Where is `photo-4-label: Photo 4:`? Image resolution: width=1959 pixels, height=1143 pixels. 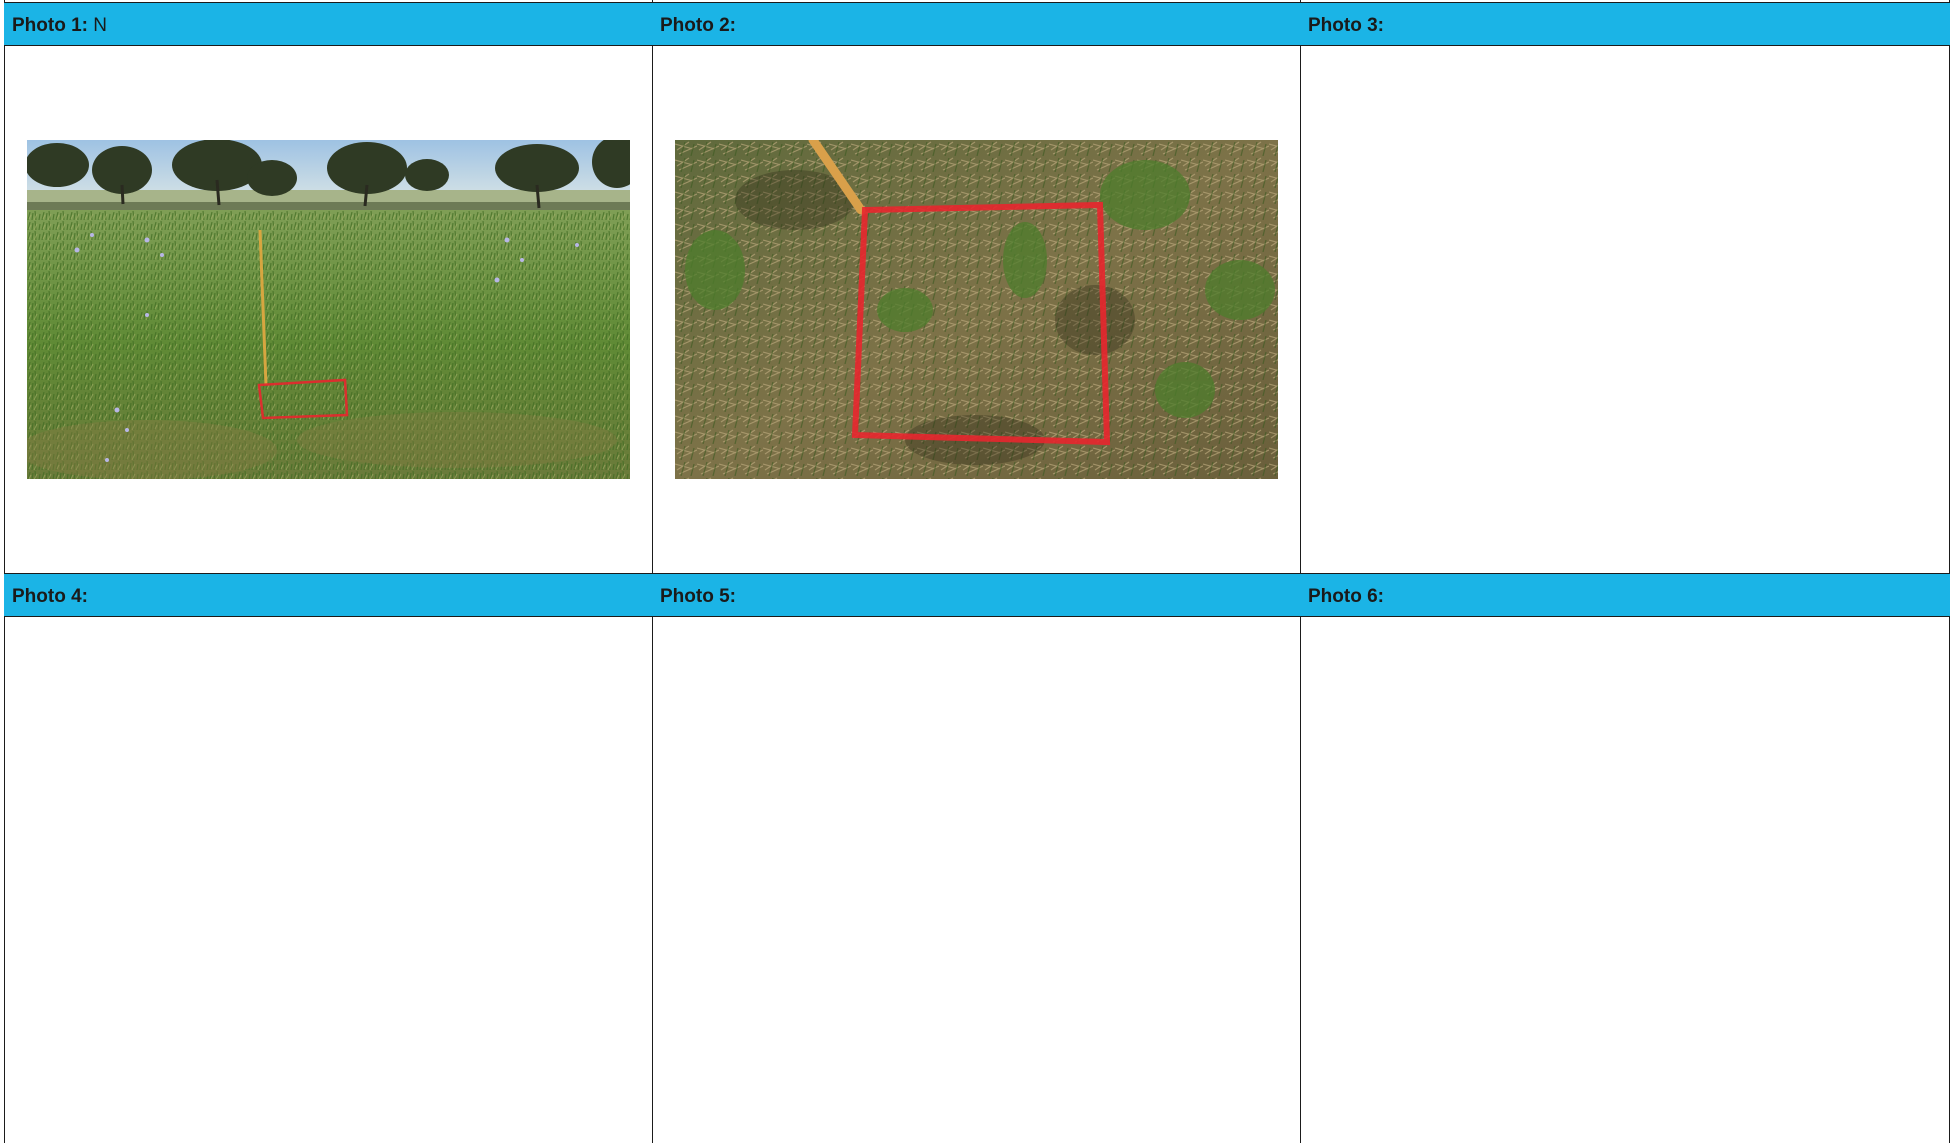 photo-4-label: Photo 4: is located at coordinates (50, 597).